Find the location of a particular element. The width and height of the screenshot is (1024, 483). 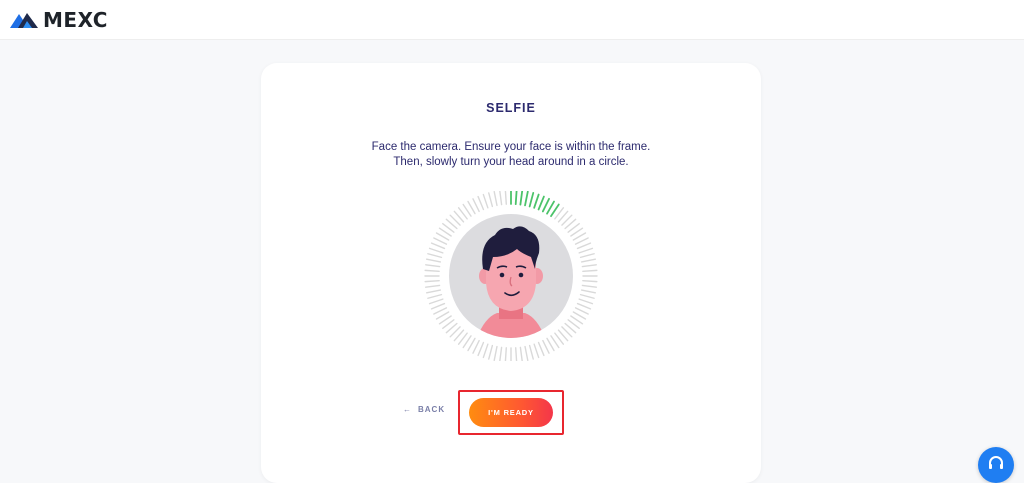

mexc-logo: MEXC is located at coordinates (59, 20).